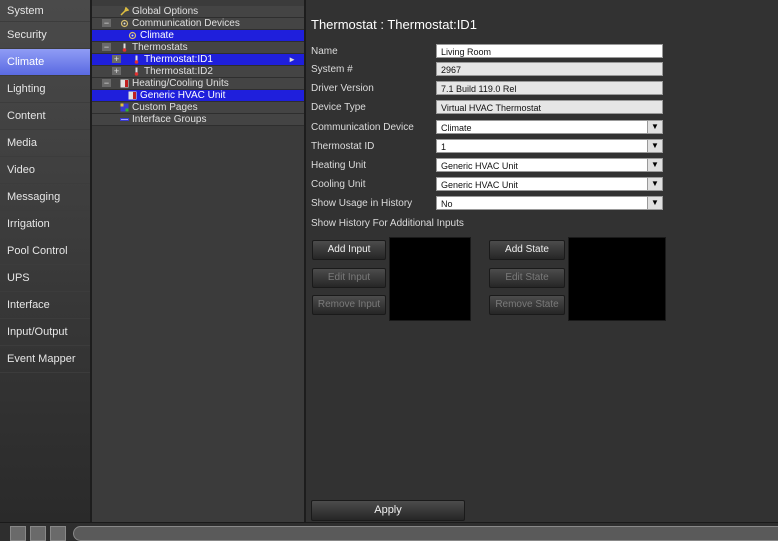 Image resolution: width=778 pixels, height=541 pixels. Describe the element at coordinates (45, 89) in the screenshot. I see `nav-item-lighting: Lighting` at that location.